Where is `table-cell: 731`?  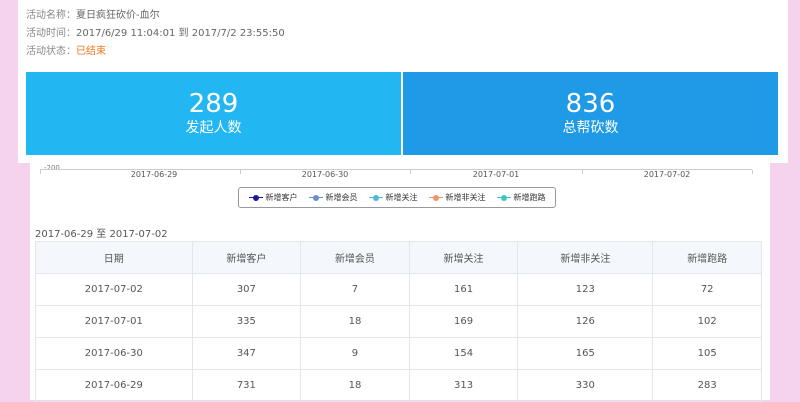
table-cell: 731 is located at coordinates (246, 385).